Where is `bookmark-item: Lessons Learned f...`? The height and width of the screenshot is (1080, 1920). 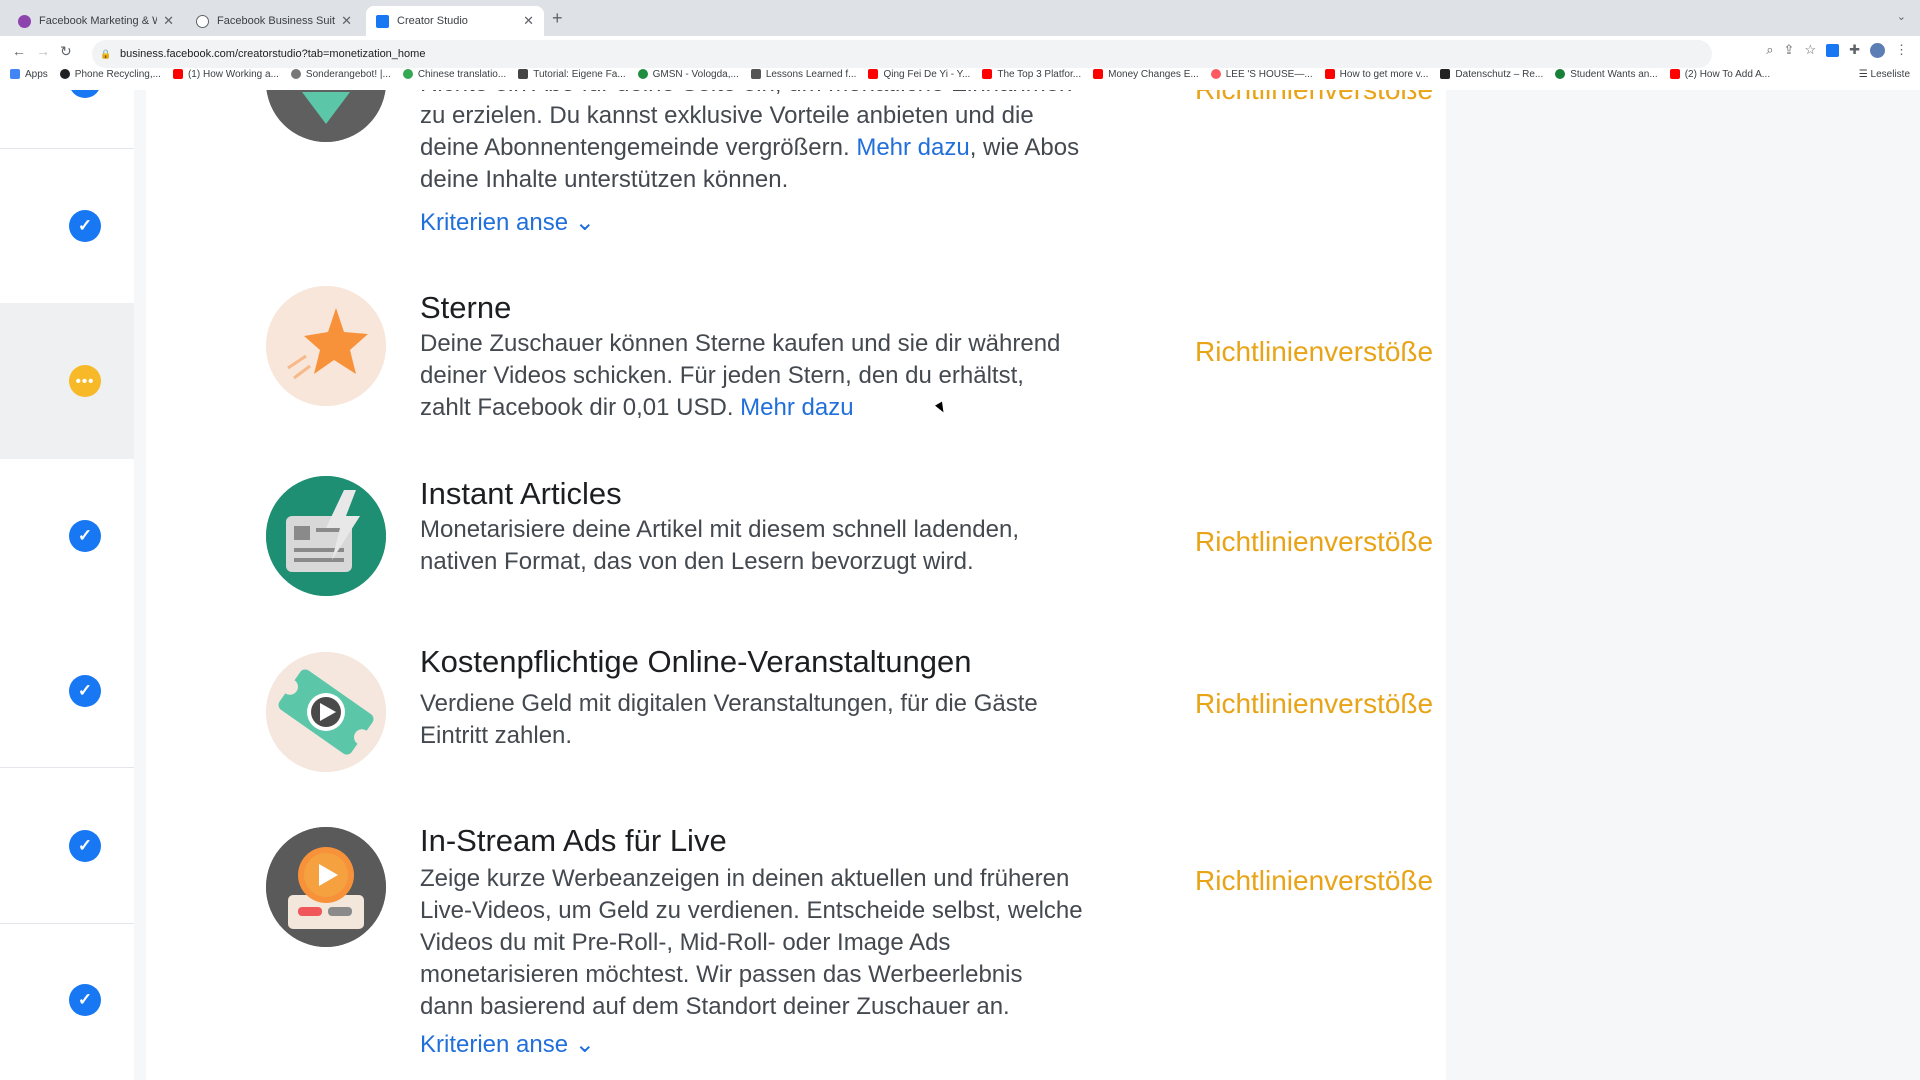 bookmark-item: Lessons Learned f... is located at coordinates (803, 74).